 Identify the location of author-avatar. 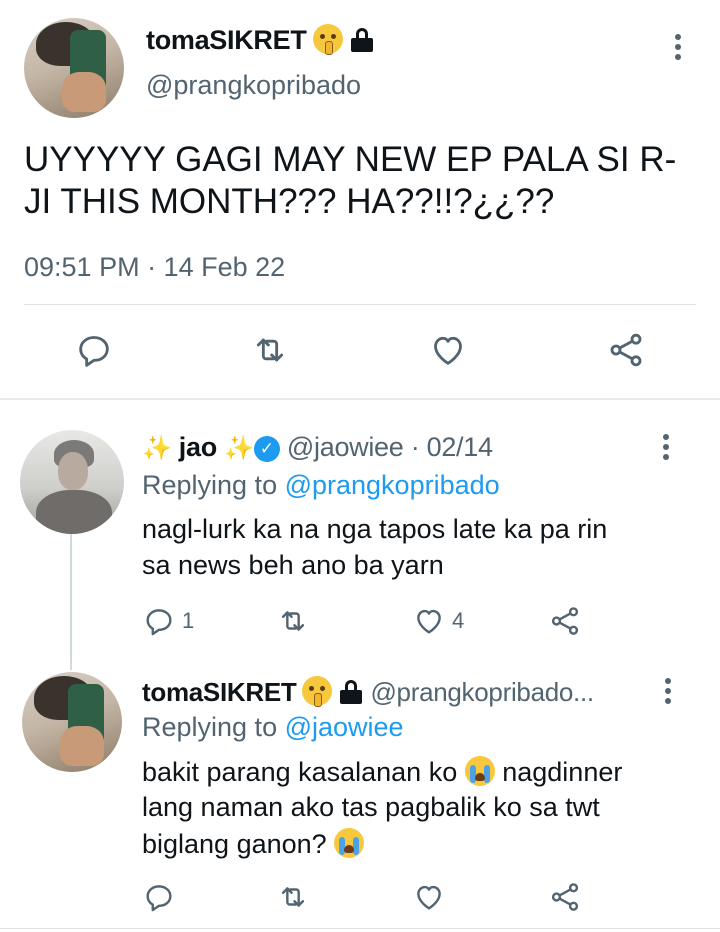
(74, 68).